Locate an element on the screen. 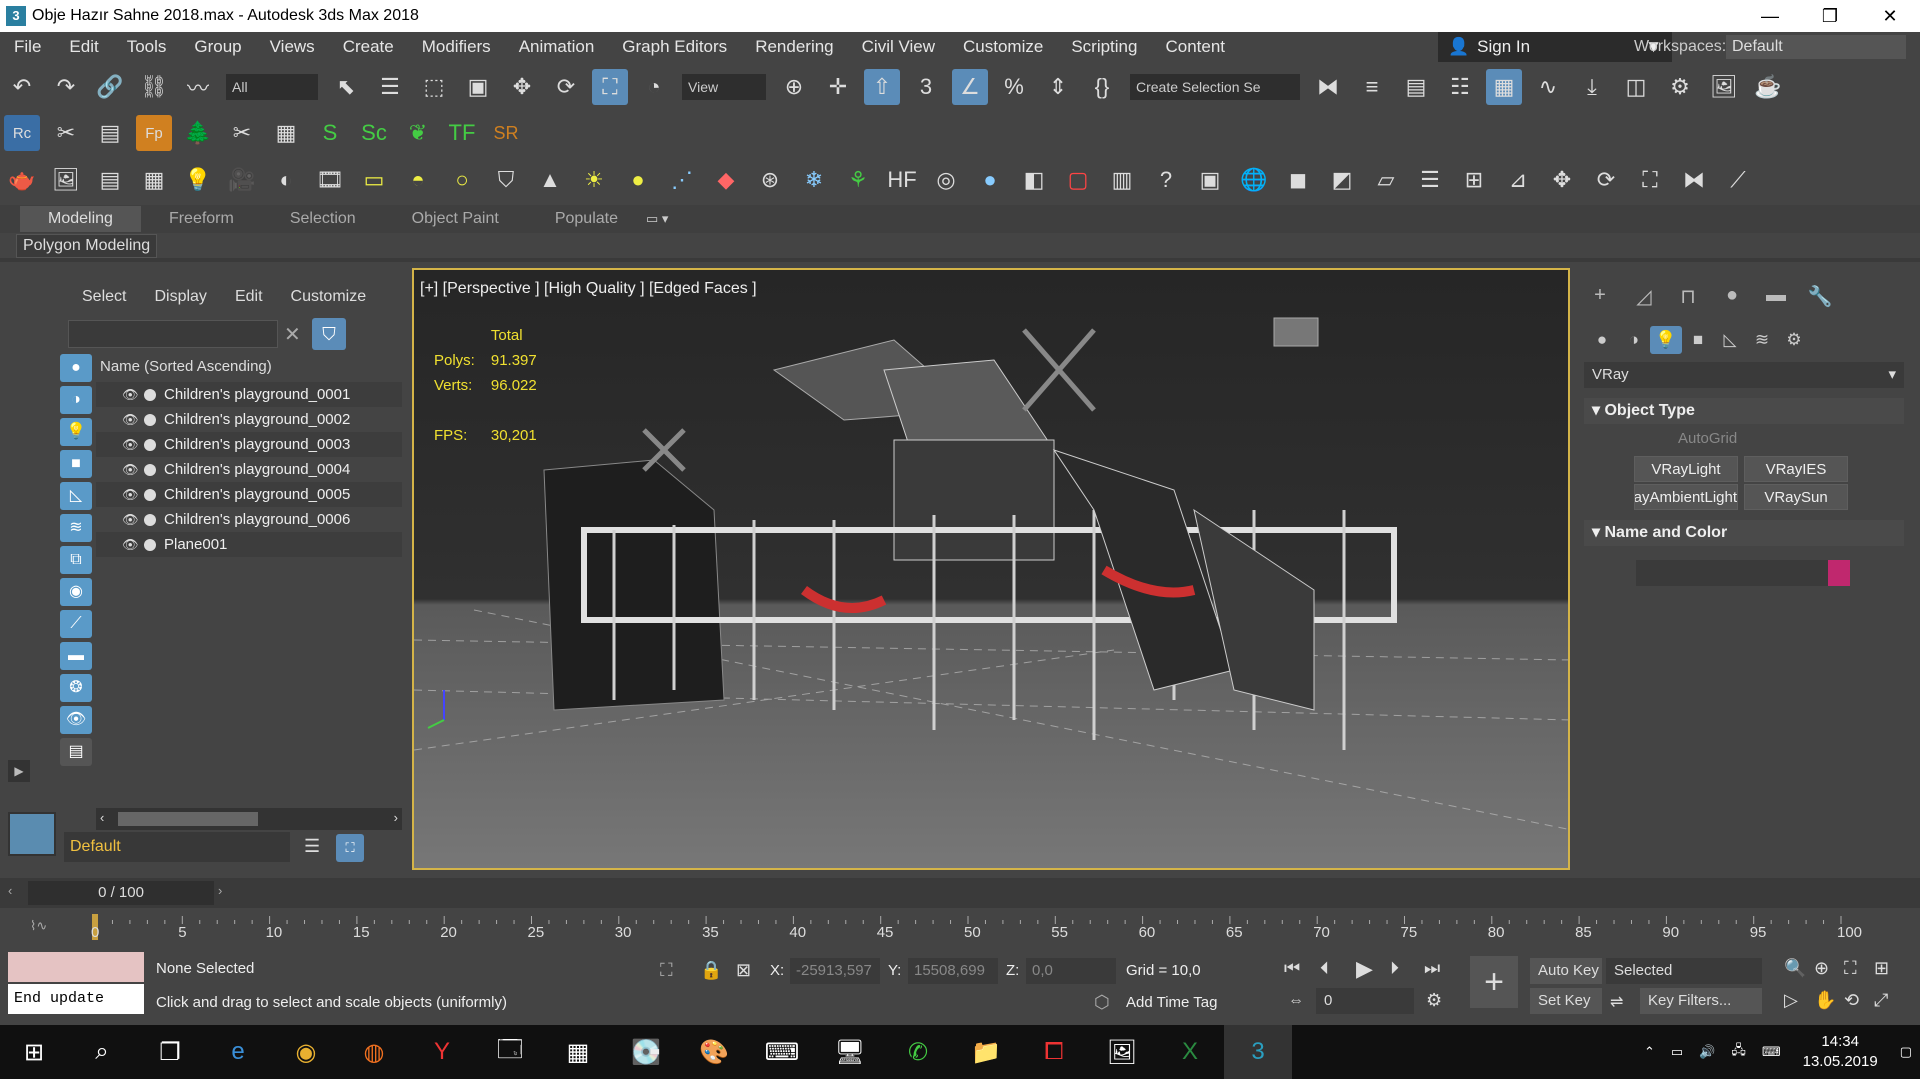  render-setup-icon: ⚙ is located at coordinates (1680, 87).